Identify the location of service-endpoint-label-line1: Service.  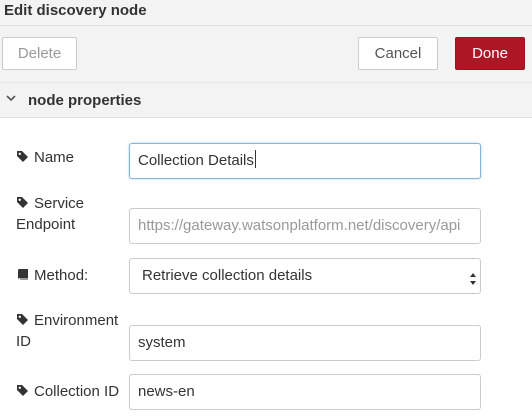
(59, 203).